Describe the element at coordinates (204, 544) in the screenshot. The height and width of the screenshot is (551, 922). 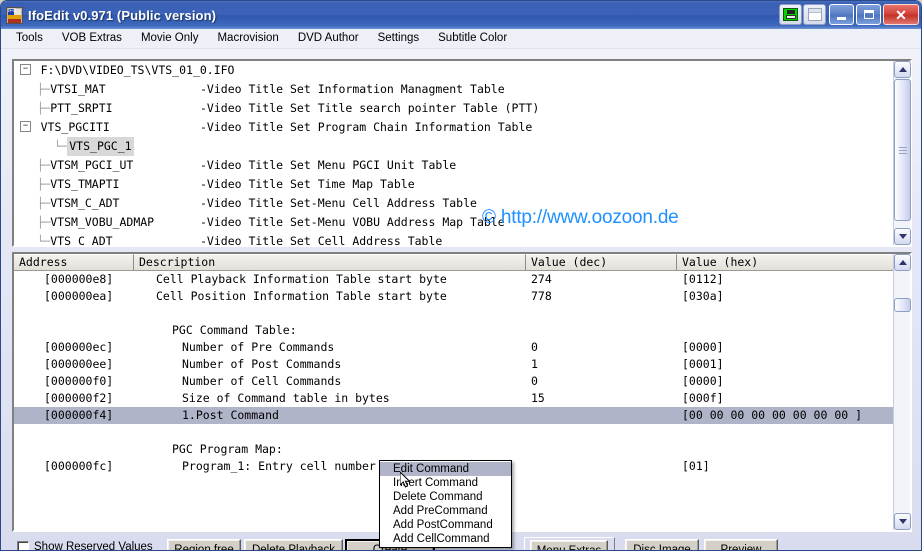
I see `region-free-button: Region free` at that location.